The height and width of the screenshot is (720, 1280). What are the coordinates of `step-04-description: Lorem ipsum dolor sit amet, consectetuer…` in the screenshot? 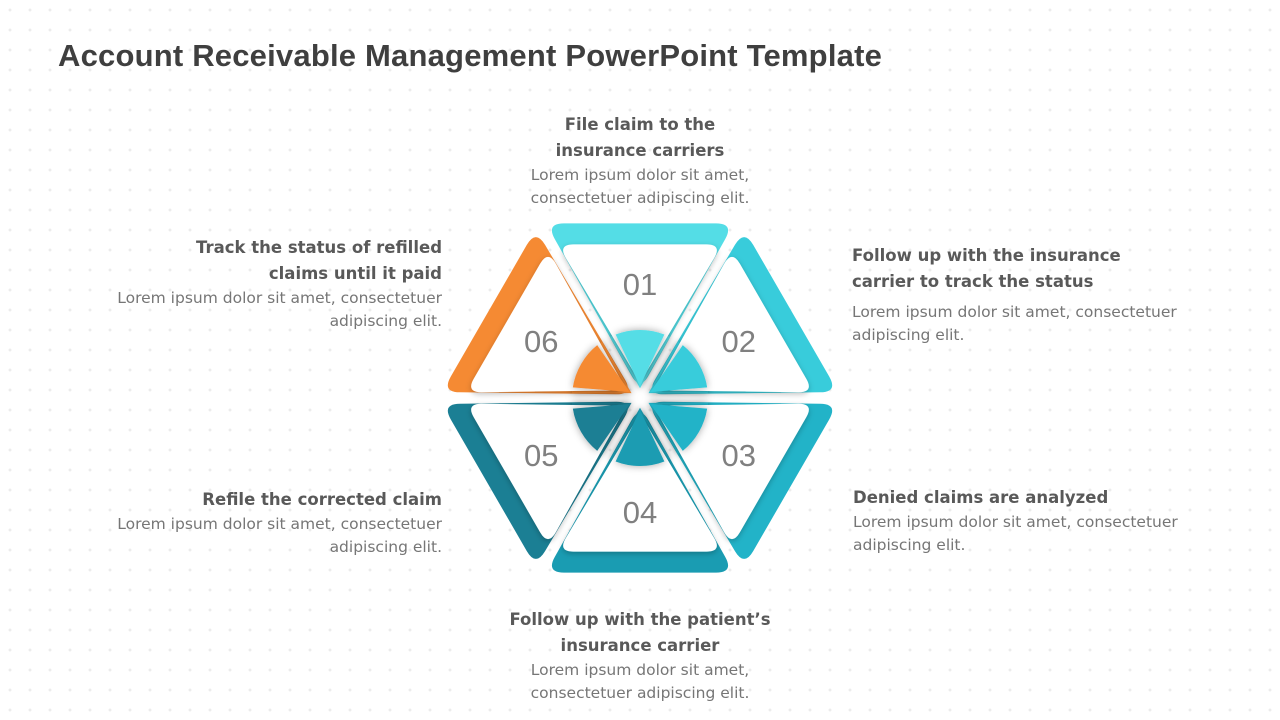 It's located at (640, 681).